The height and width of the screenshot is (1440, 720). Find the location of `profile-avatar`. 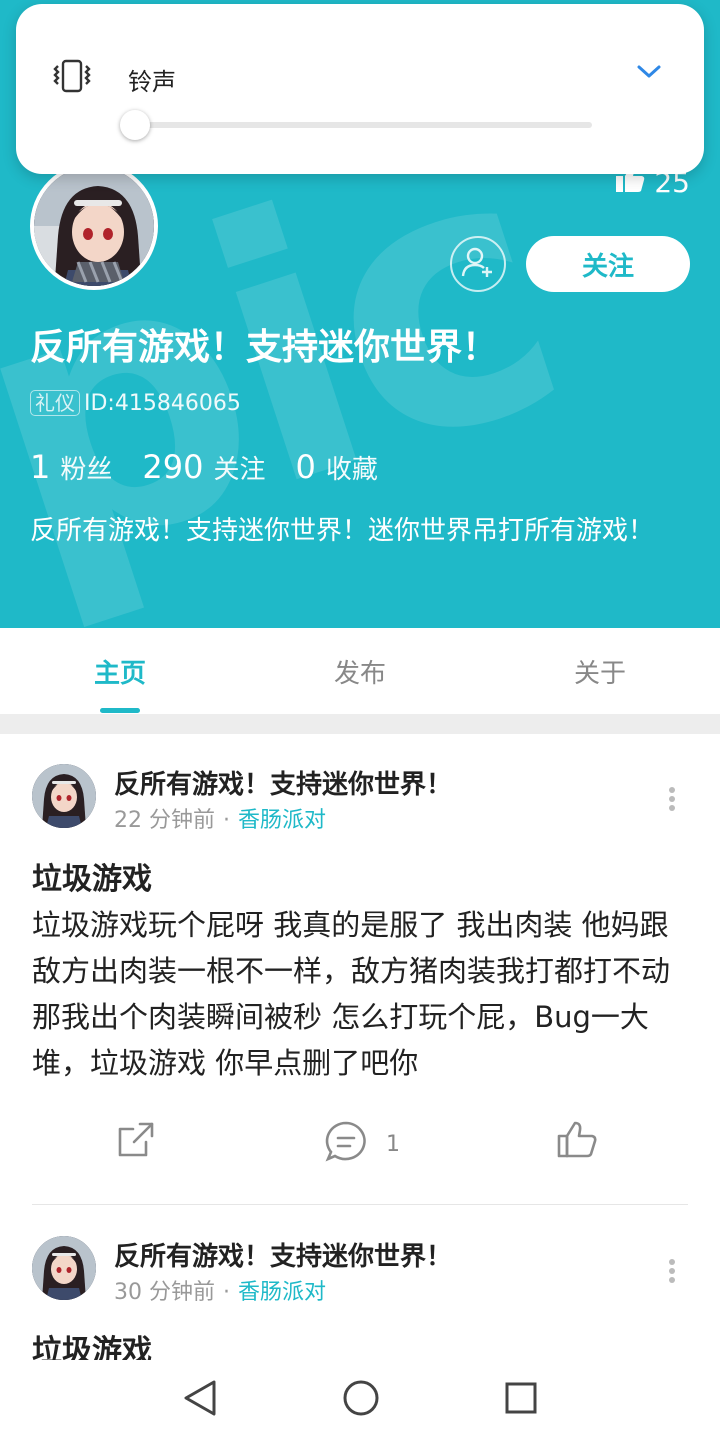

profile-avatar is located at coordinates (94, 226).